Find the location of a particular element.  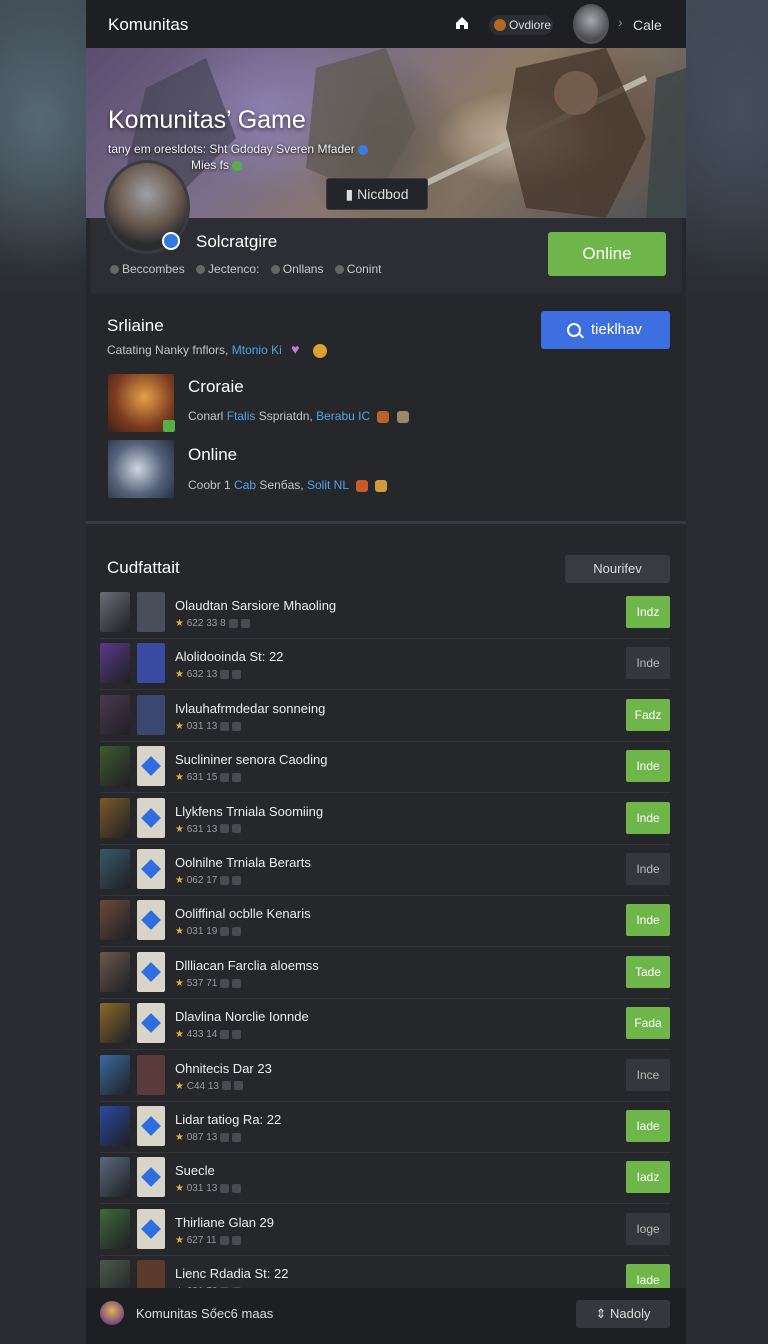

game-name: Lienc Rdadia St: 22 is located at coordinates (231, 1273).